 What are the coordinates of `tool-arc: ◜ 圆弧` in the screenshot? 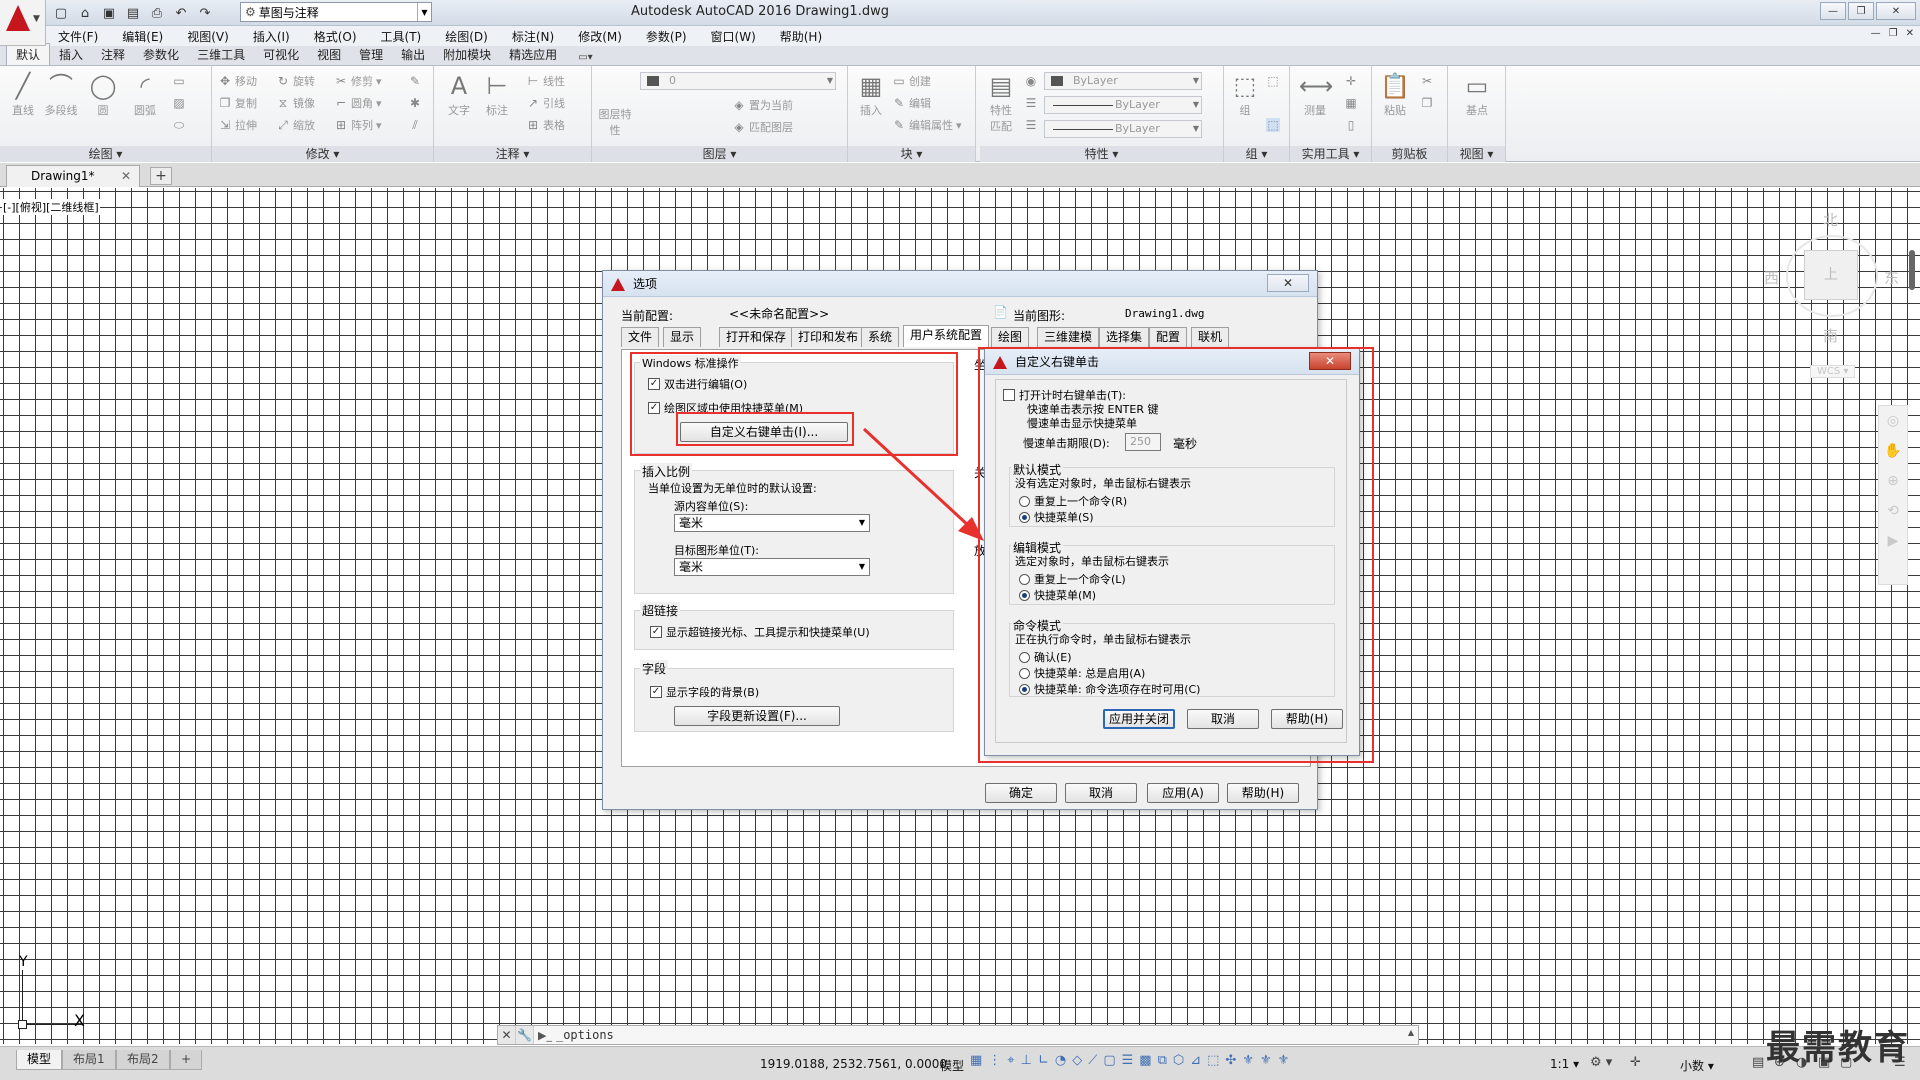 It's located at (145, 94).